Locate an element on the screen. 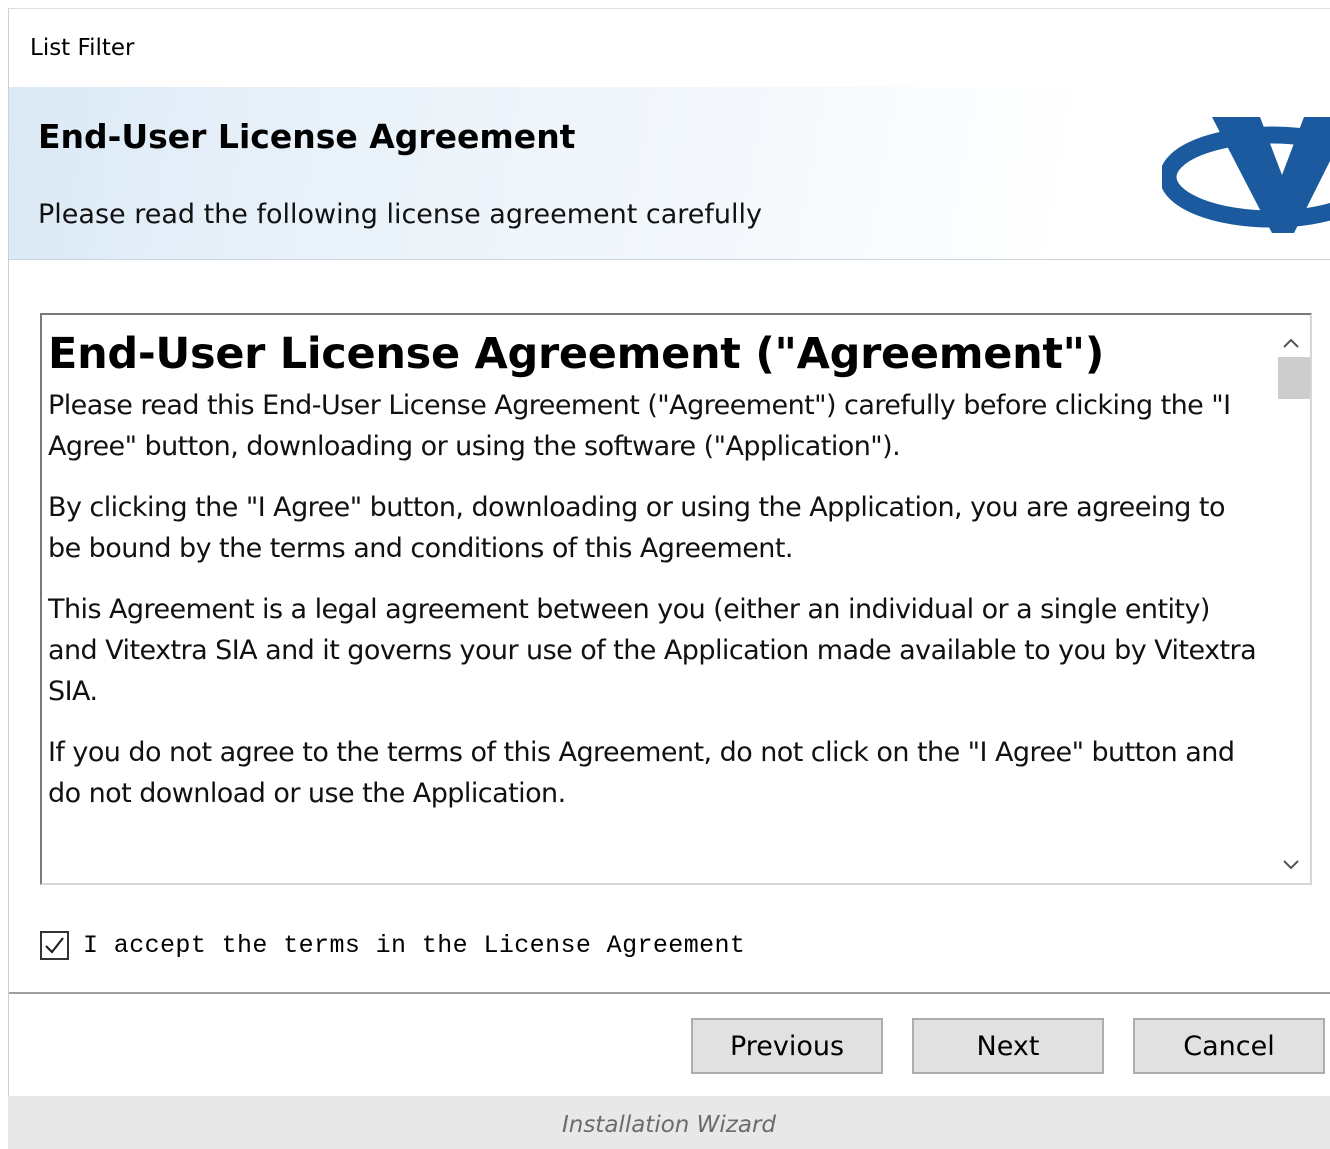  accept-terms-checkbox is located at coordinates (54, 945).